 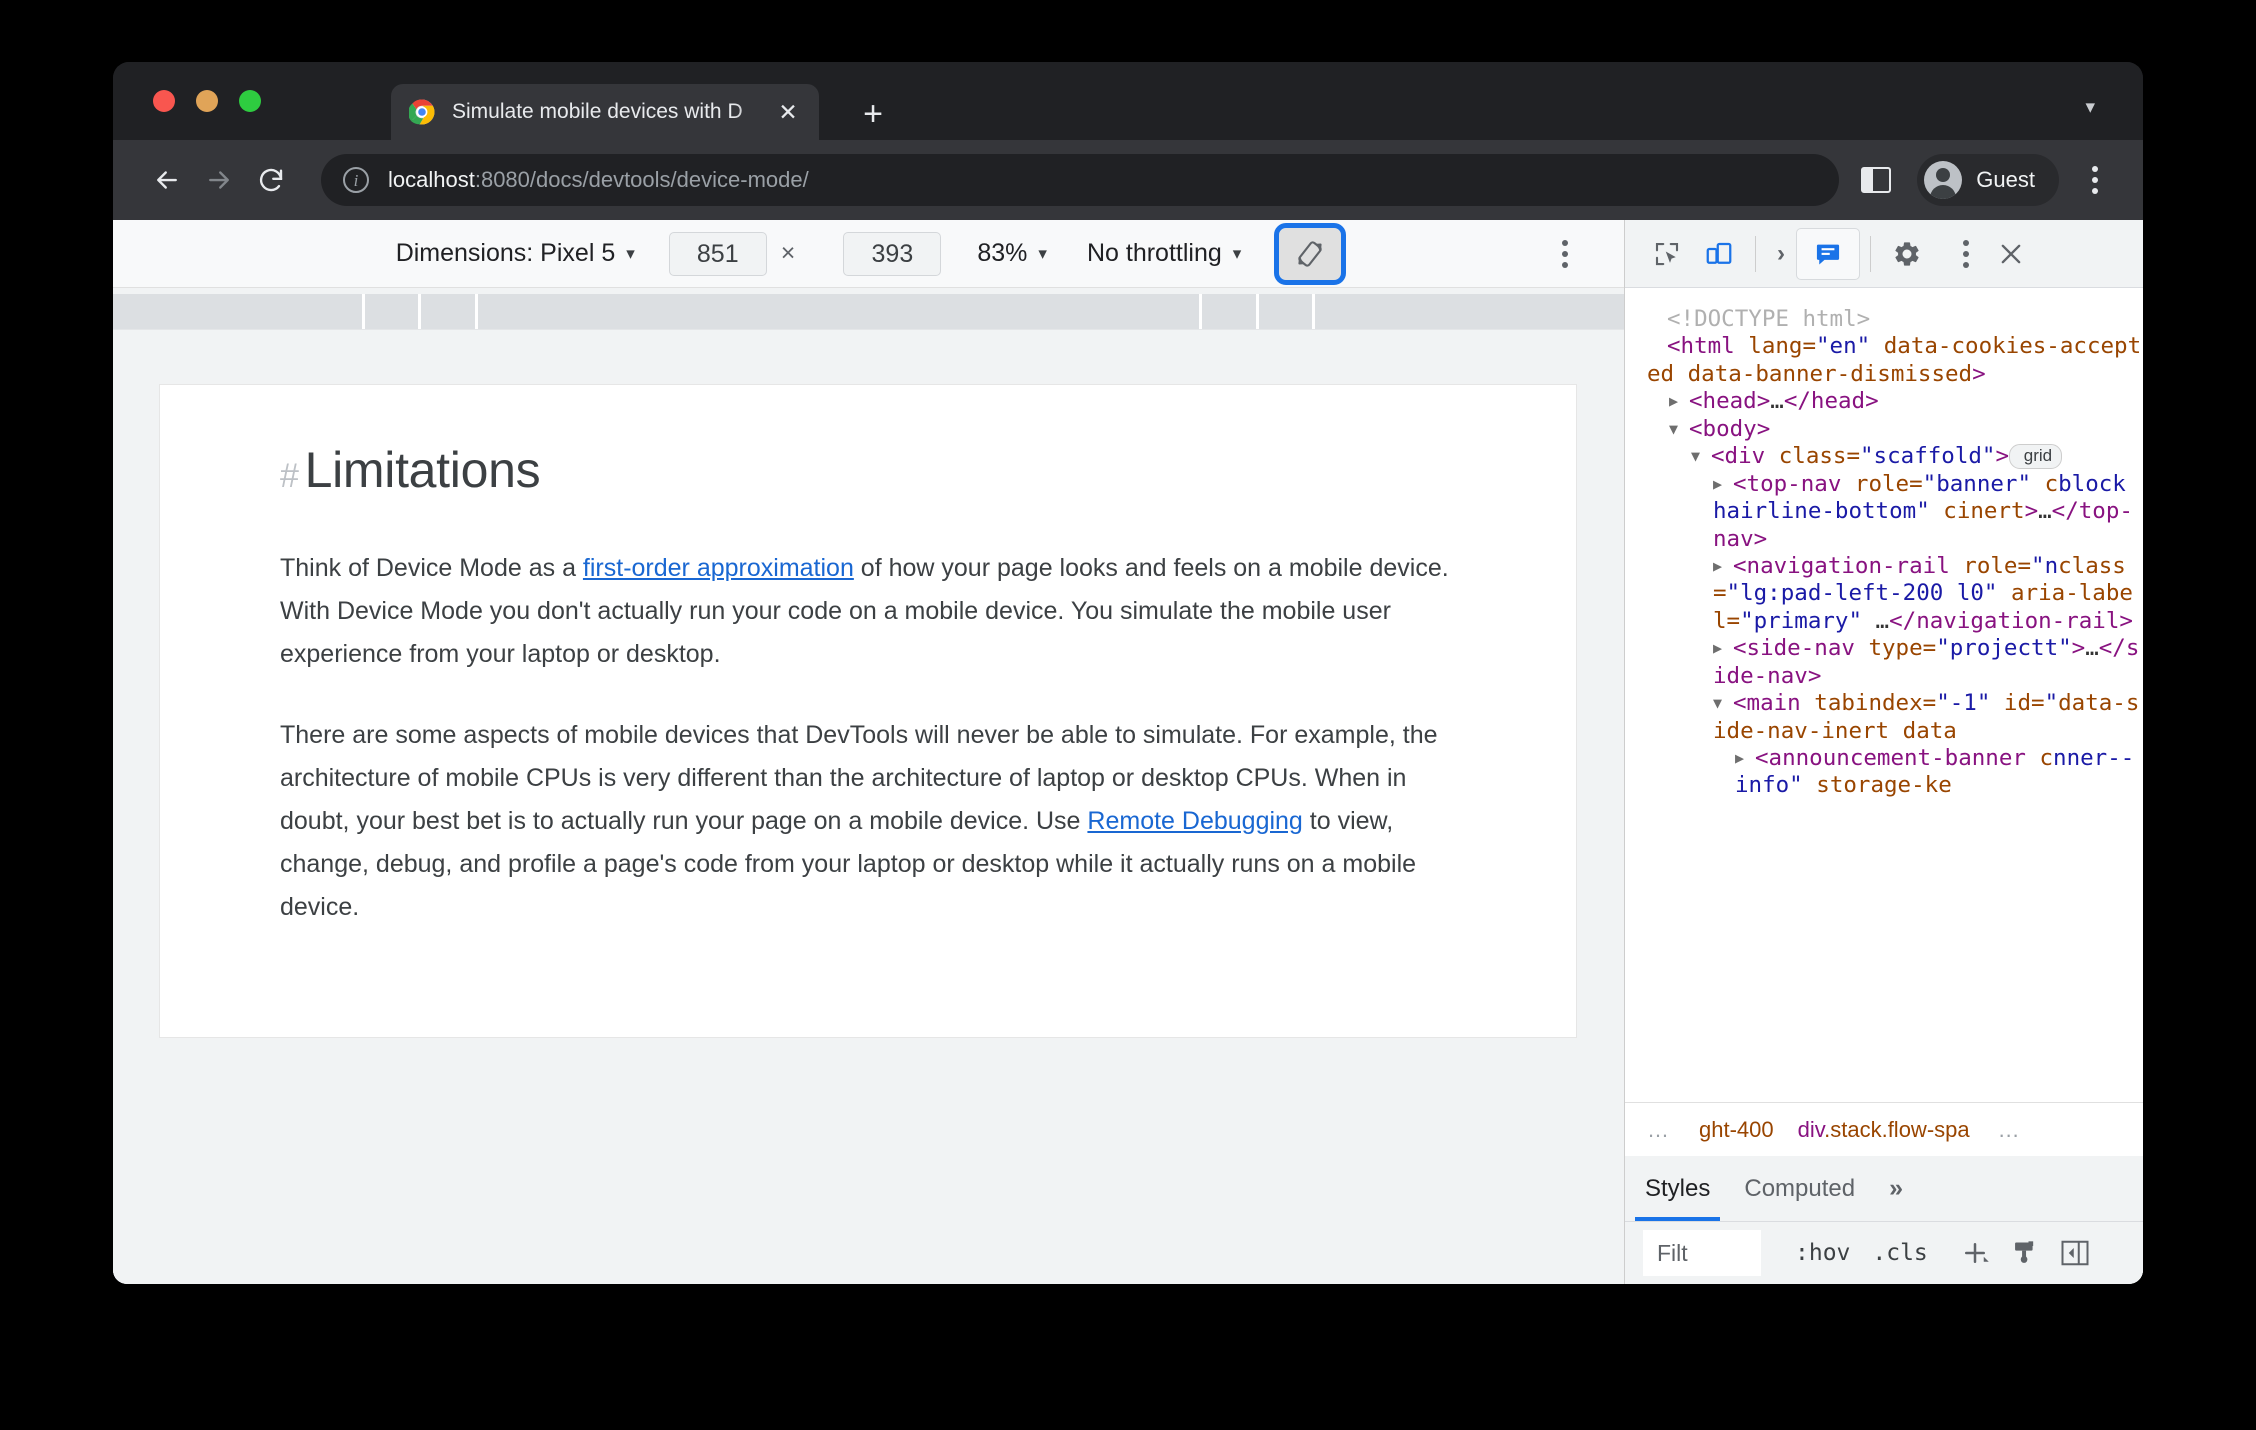 What do you see at coordinates (1895, 429) in the screenshot?
I see `dom-node: ▼ <body>` at bounding box center [1895, 429].